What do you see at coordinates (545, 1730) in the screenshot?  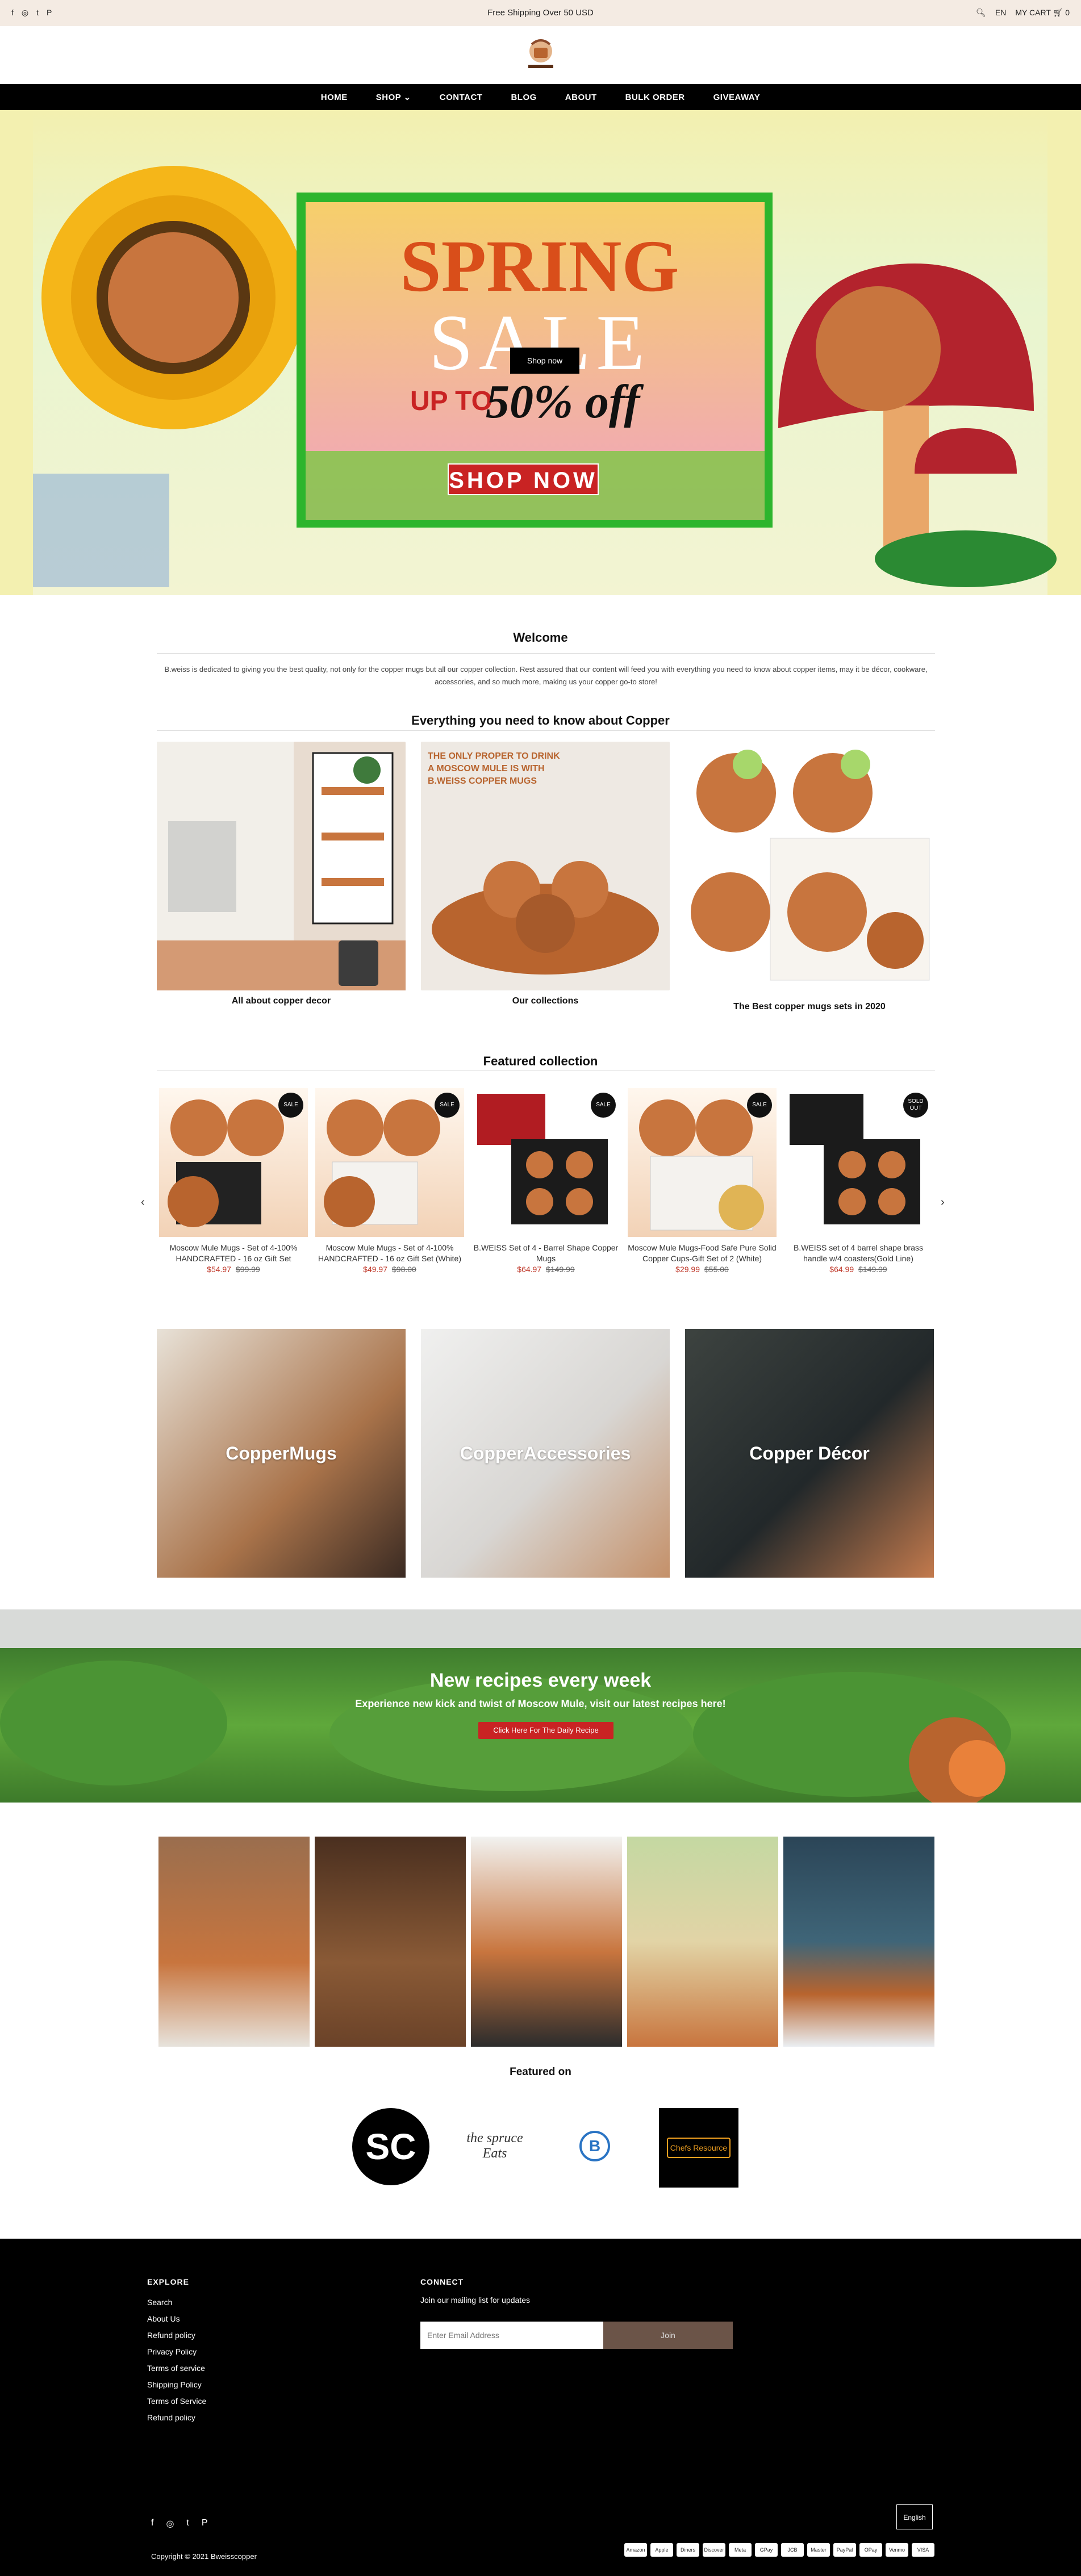 I see `daily-recipe-button: Click Here For The Daily Recipe` at bounding box center [545, 1730].